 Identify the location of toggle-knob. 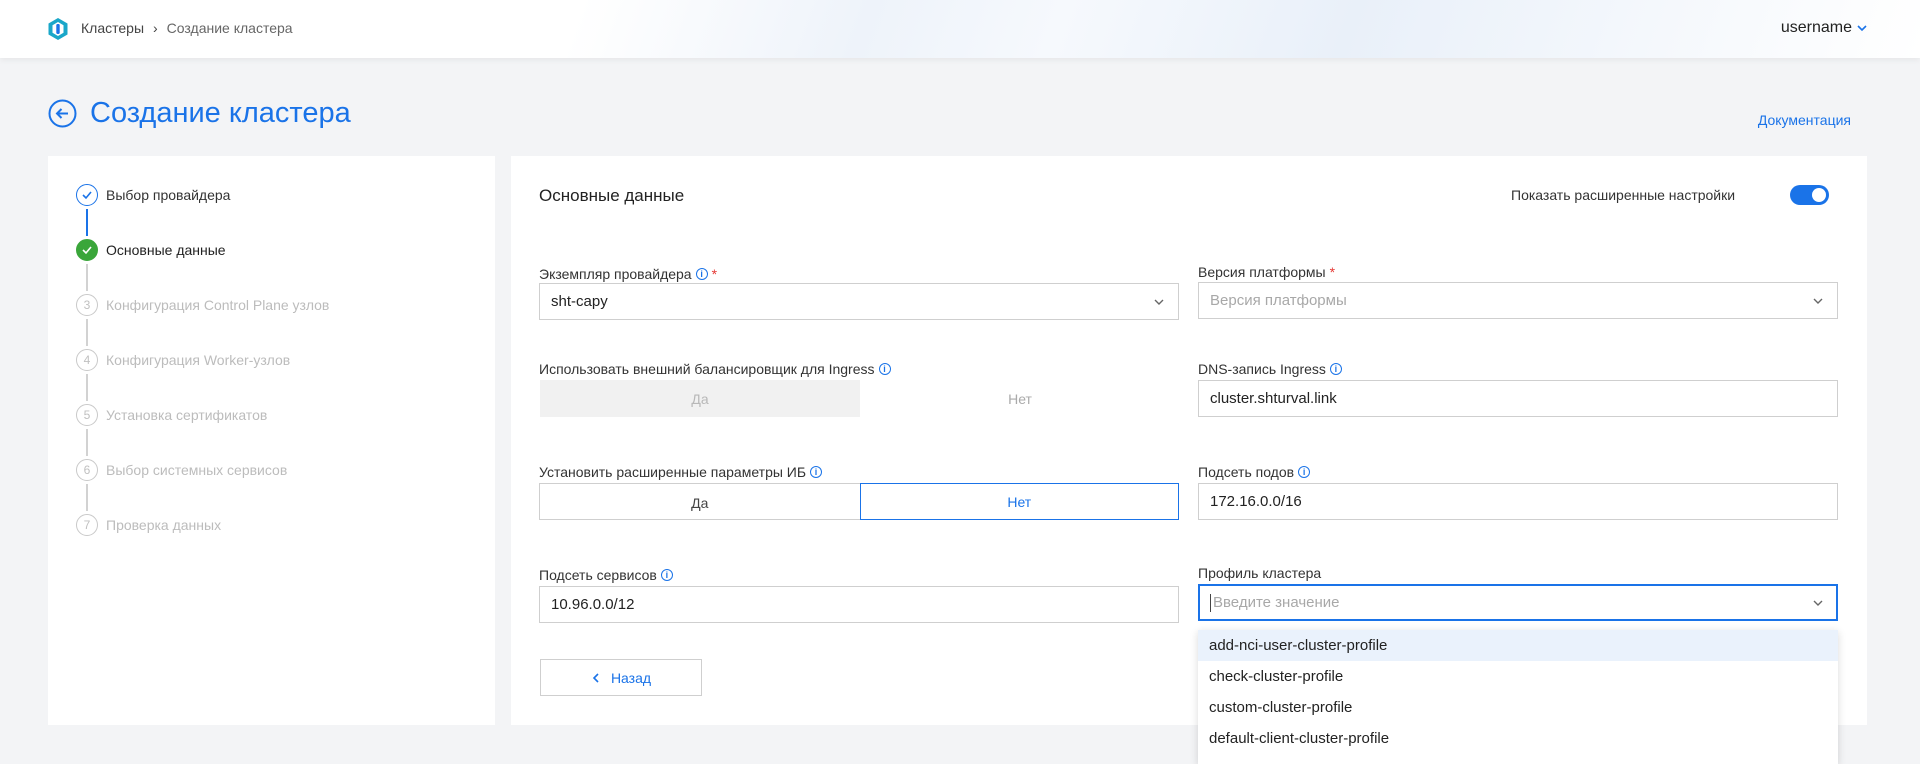
(1819, 195).